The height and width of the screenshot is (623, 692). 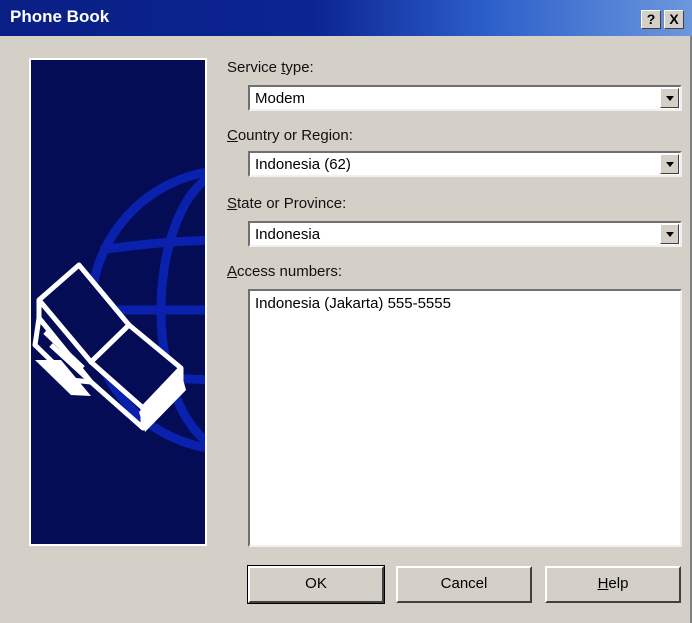 What do you see at coordinates (346, 18) in the screenshot?
I see `title-bar: Phone Book ? X` at bounding box center [346, 18].